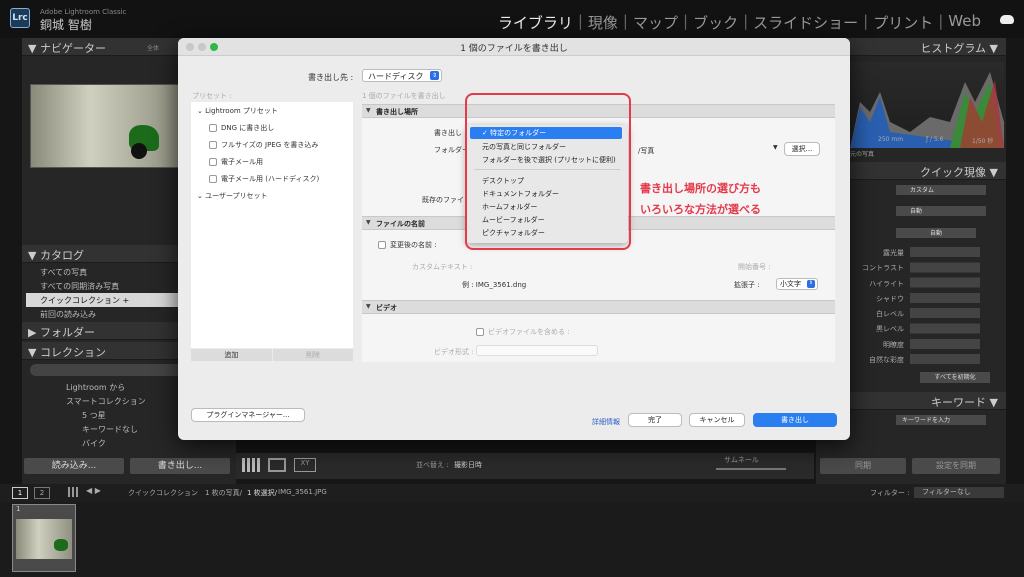 This screenshot has height=577, width=1024. I want to click on shutter: 1/50 秒, so click(983, 141).